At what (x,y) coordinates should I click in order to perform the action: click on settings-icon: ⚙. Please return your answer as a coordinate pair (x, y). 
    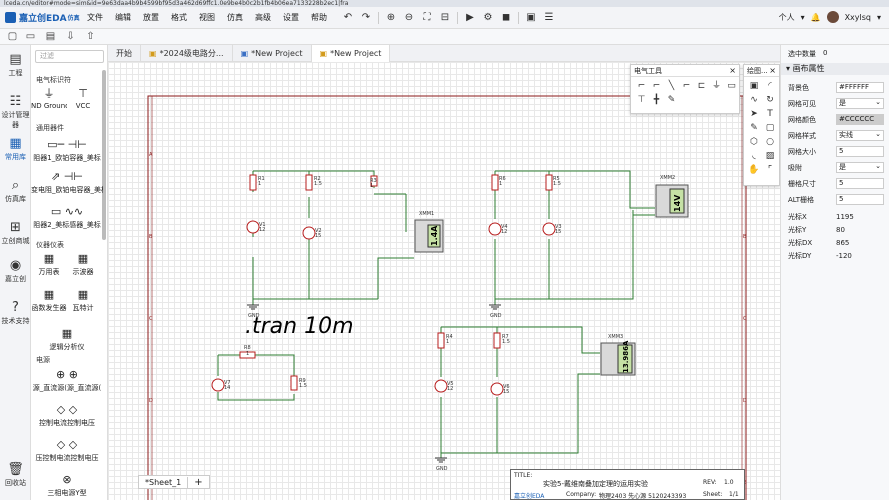
    Looking at the image, I should click on (488, 18).